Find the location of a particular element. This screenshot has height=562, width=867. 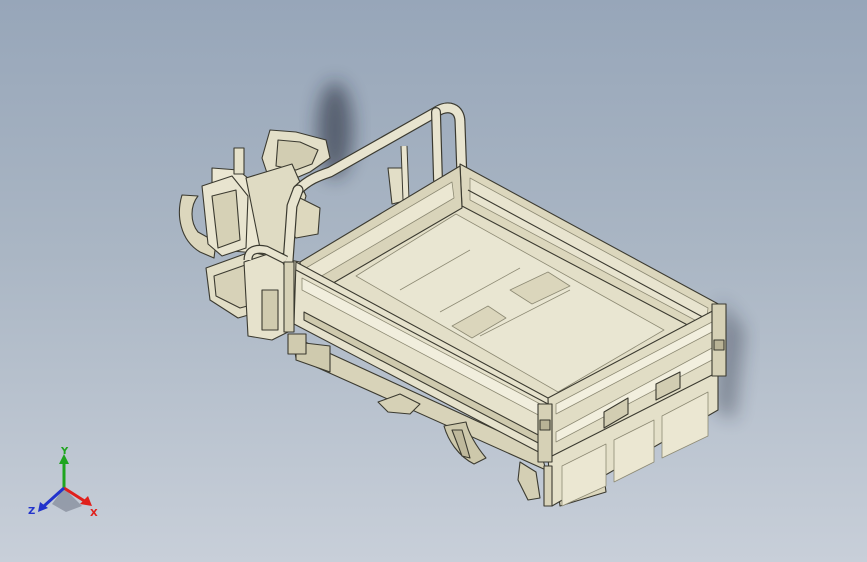

orientation-triad: Y X Z is located at coordinates (67, 486).